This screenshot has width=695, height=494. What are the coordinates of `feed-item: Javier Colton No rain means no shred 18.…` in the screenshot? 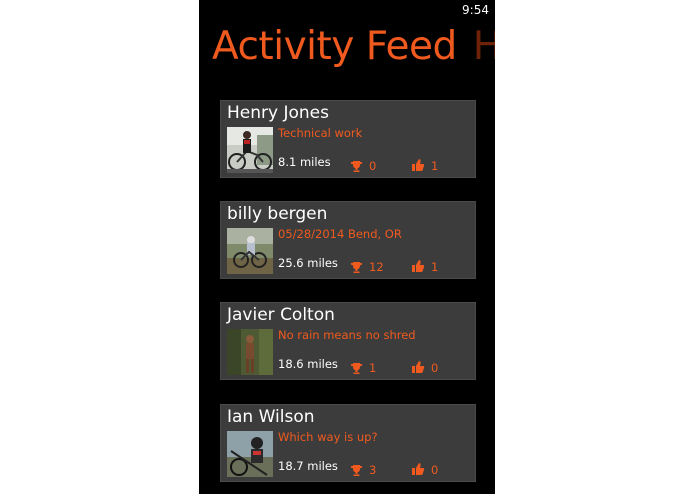 It's located at (348, 341).